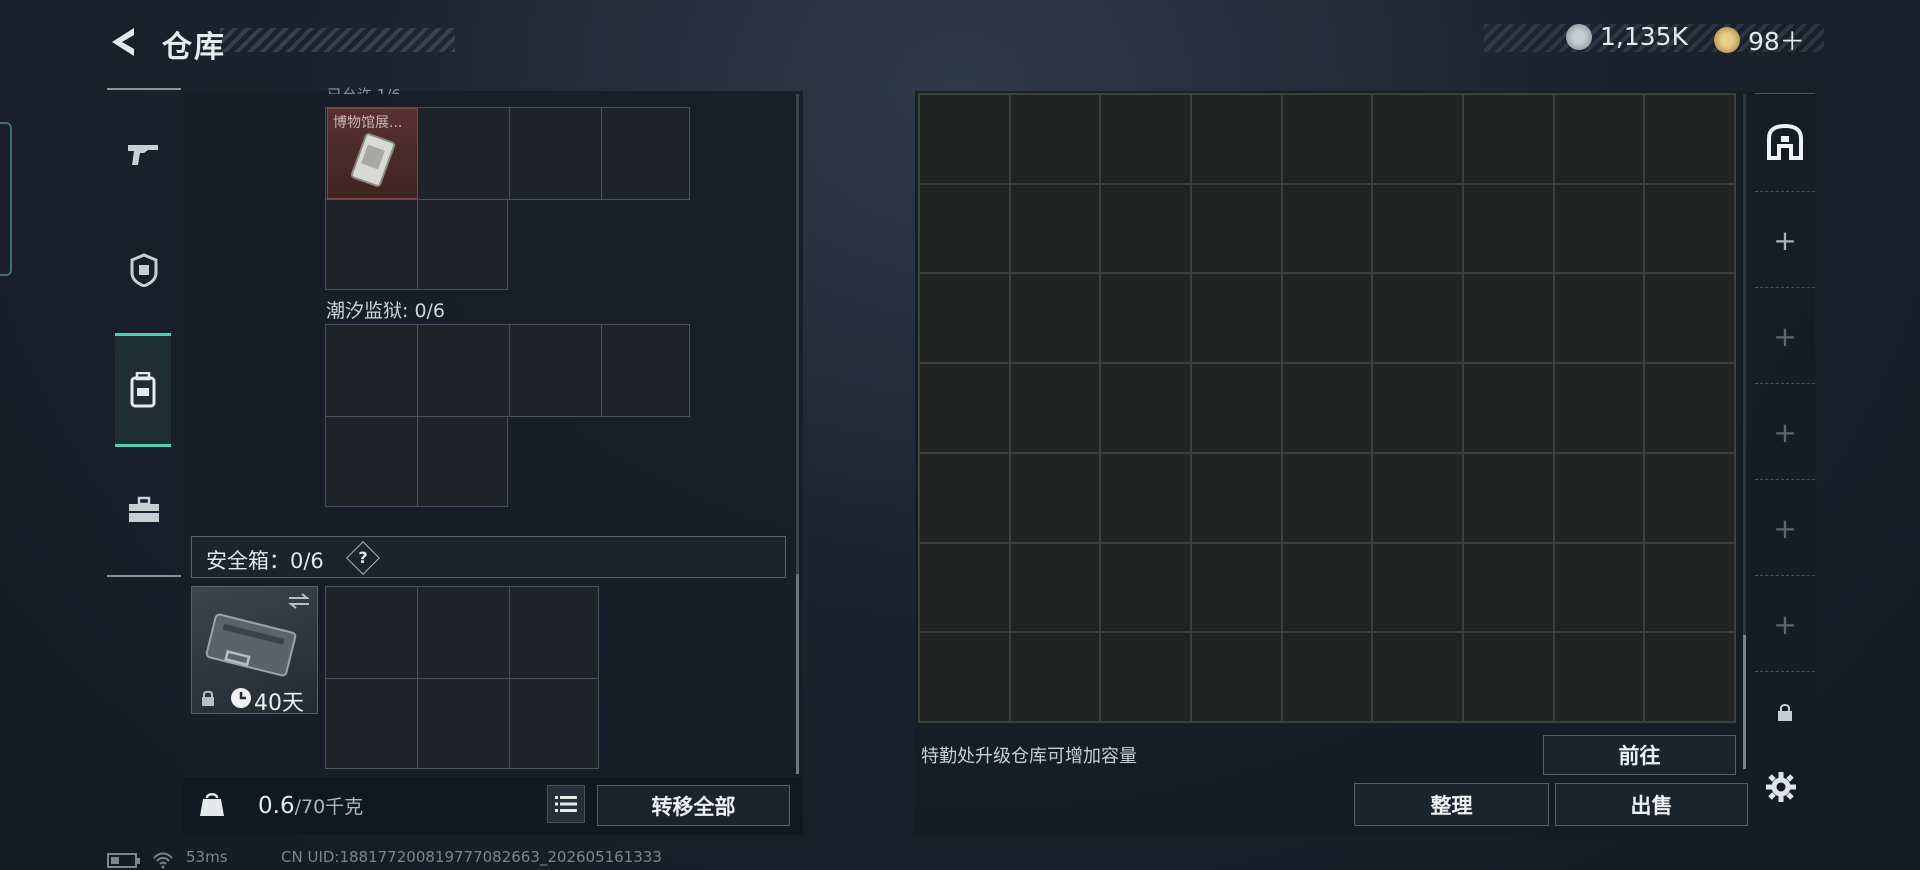 The width and height of the screenshot is (1920, 870). What do you see at coordinates (144, 510) in the screenshot?
I see `nav-toolbox` at bounding box center [144, 510].